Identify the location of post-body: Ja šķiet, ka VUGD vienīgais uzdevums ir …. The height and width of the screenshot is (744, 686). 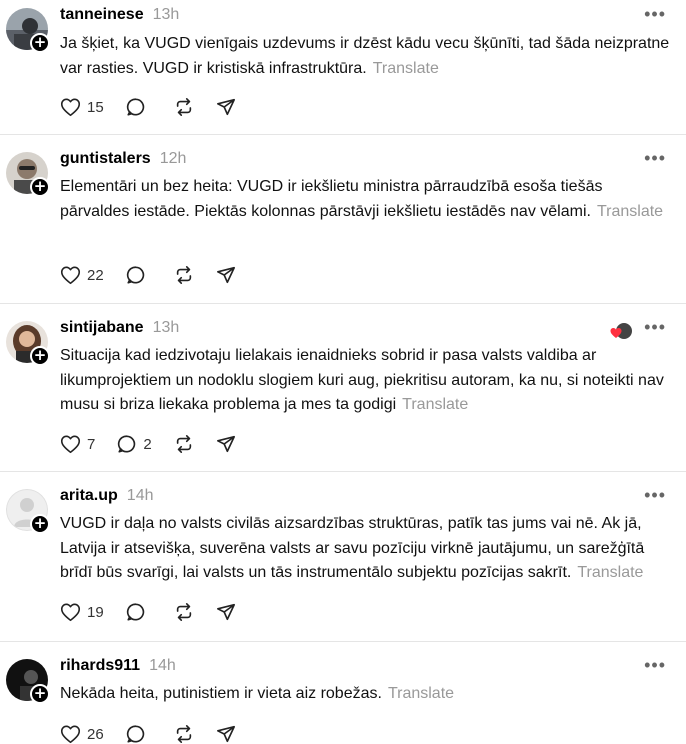
(365, 56).